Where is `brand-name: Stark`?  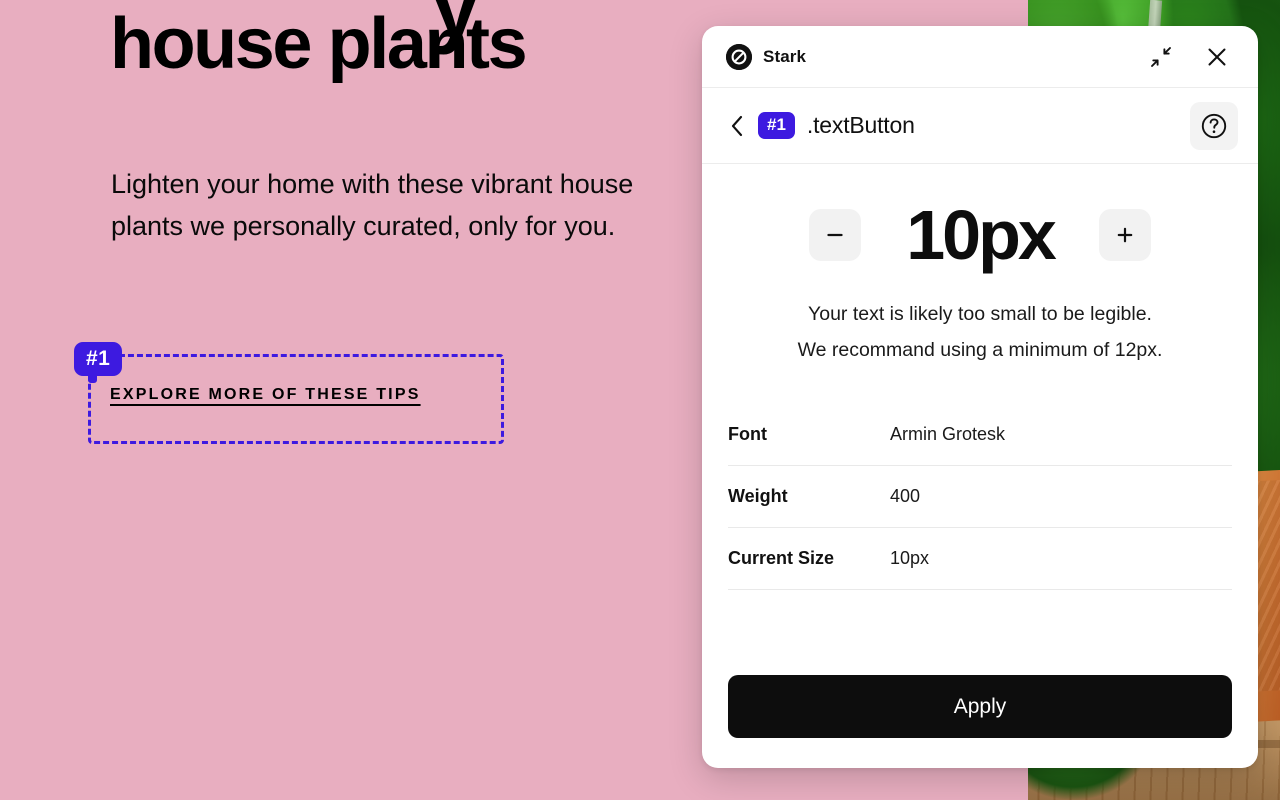
brand-name: Stark is located at coordinates (785, 56).